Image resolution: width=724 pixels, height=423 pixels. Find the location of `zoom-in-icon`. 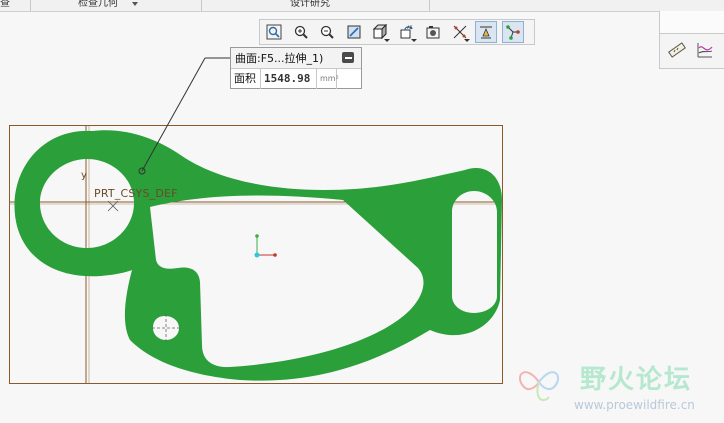

zoom-in-icon is located at coordinates (301, 32).